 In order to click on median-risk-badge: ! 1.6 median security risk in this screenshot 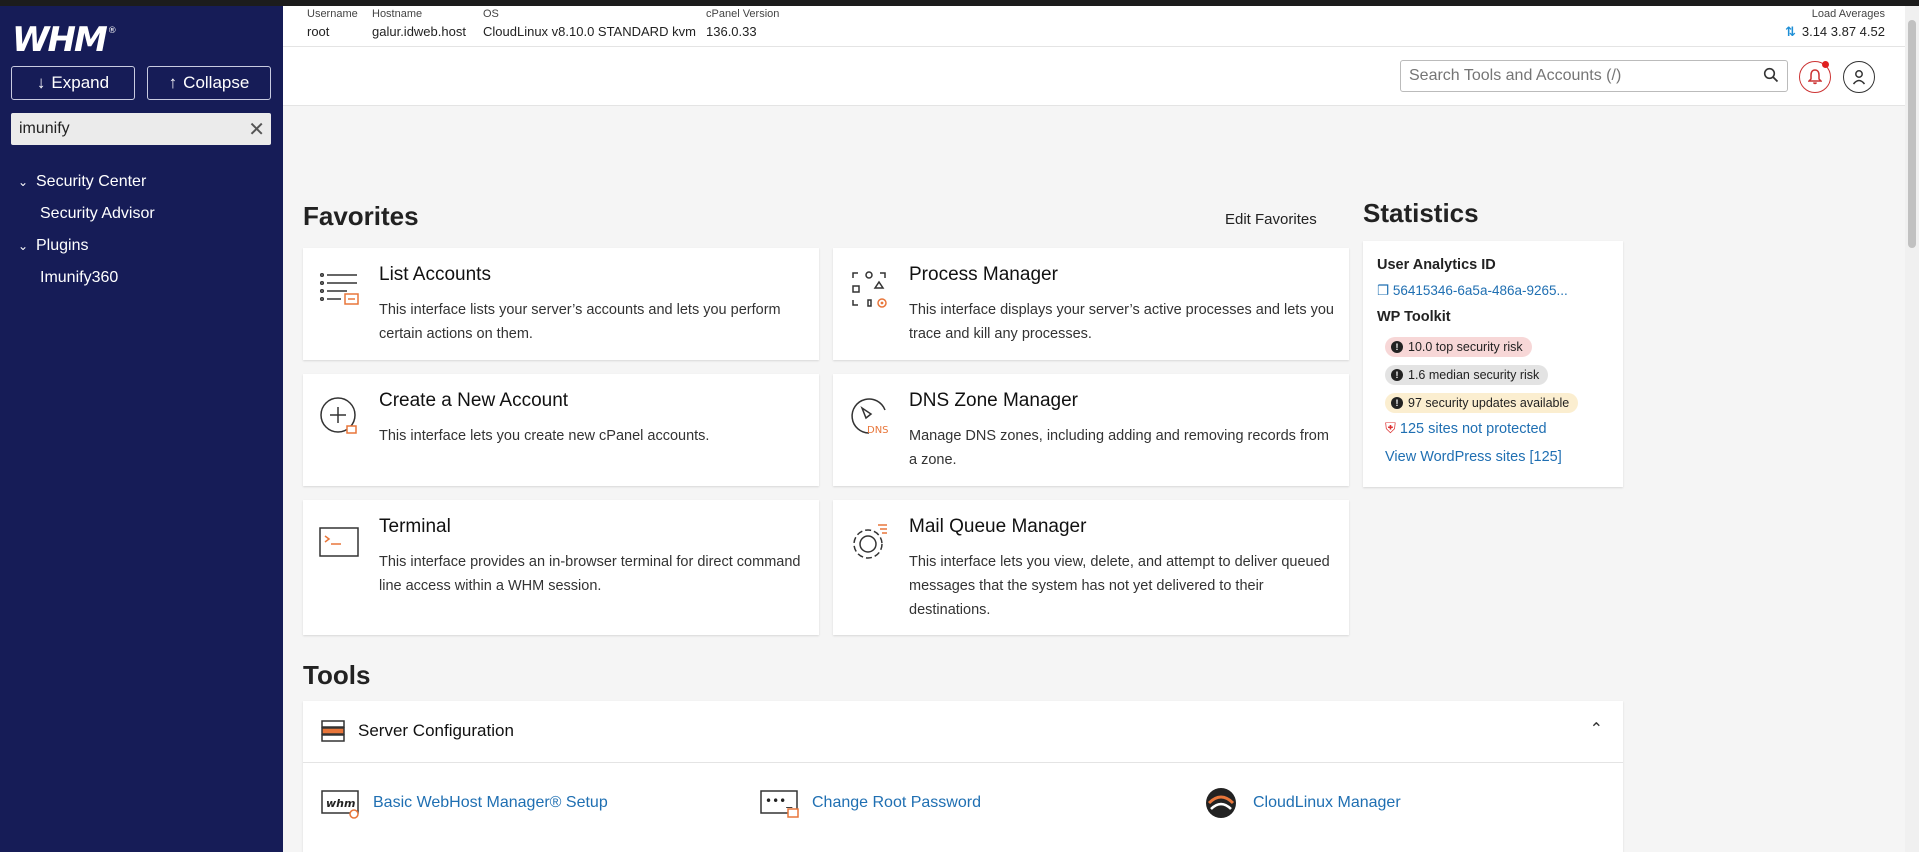, I will do `click(1467, 375)`.